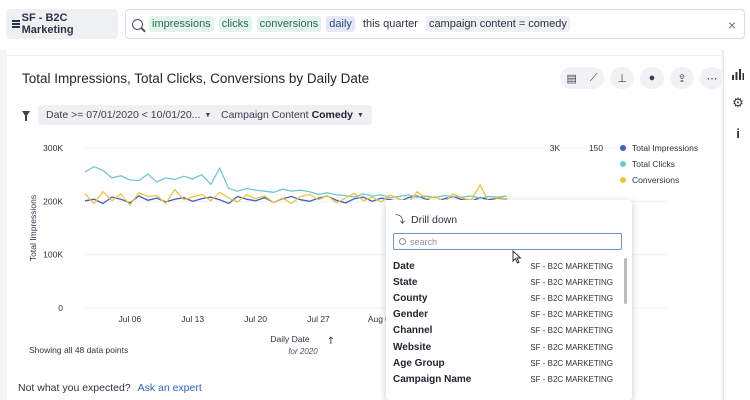  Describe the element at coordinates (3, 225) in the screenshot. I see `left-gutter` at that location.